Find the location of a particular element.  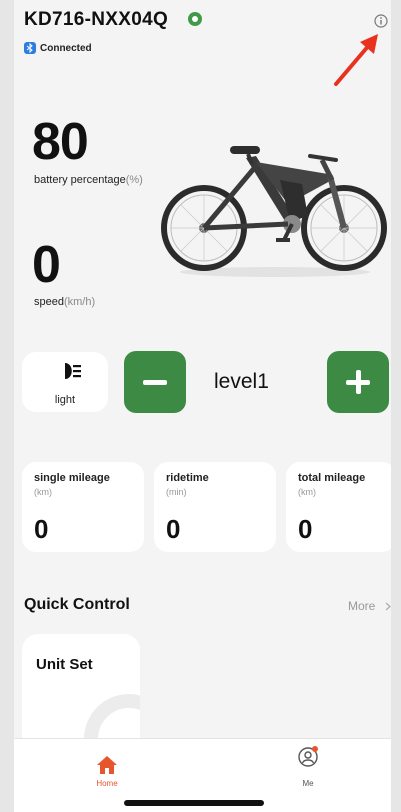

minus-icon is located at coordinates (155, 382).